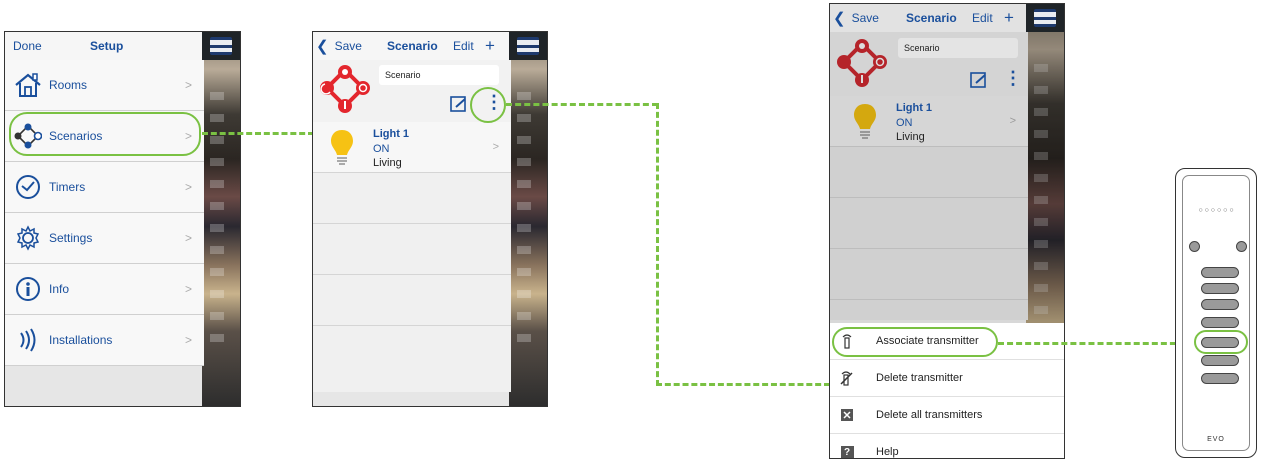 The image size is (1264, 461). I want to click on help-item: ? Help, so click(947, 446).